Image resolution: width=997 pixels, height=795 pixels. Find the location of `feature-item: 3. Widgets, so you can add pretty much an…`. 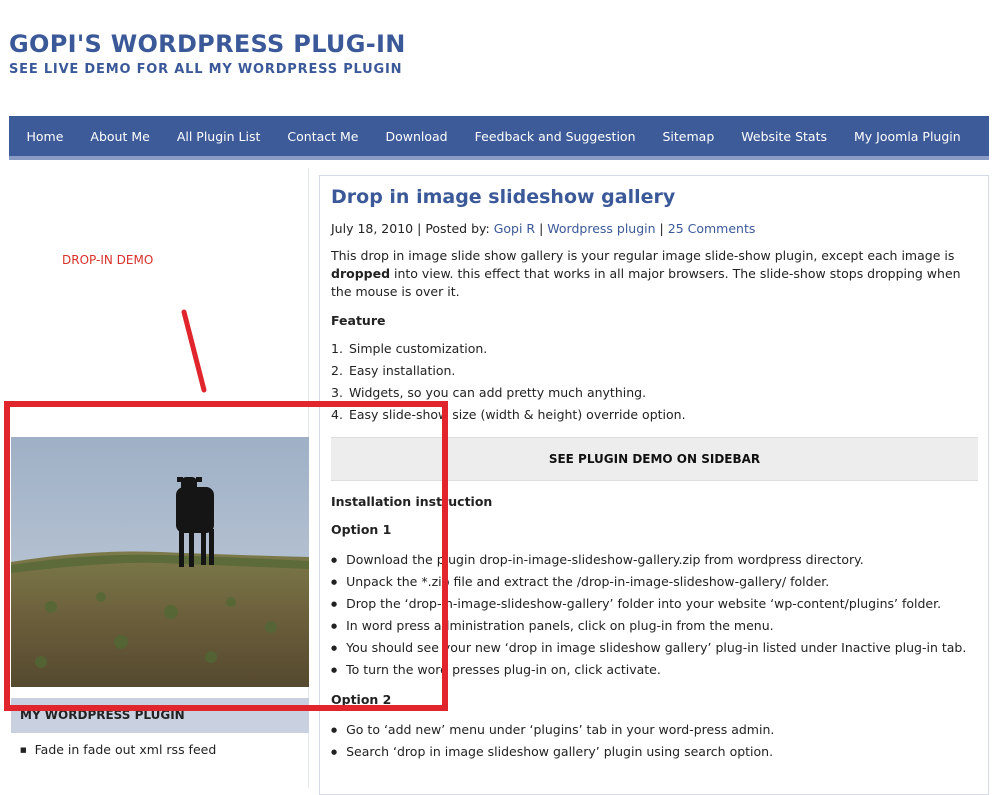

feature-item: 3. Widgets, so you can add pretty much an… is located at coordinates (489, 392).